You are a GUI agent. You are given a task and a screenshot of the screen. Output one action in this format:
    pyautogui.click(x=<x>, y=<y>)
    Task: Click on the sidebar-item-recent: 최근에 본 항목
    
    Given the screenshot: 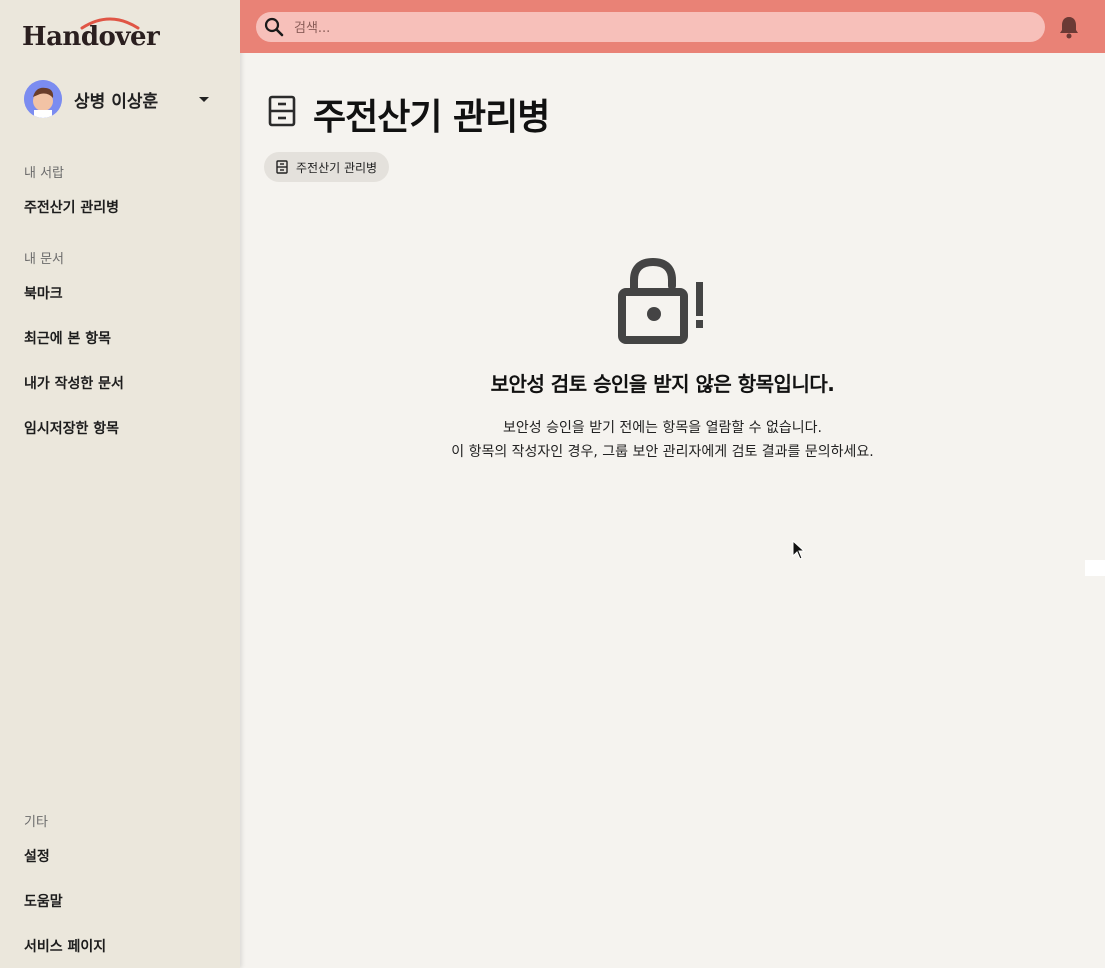 What is the action you would take?
    pyautogui.click(x=67, y=338)
    